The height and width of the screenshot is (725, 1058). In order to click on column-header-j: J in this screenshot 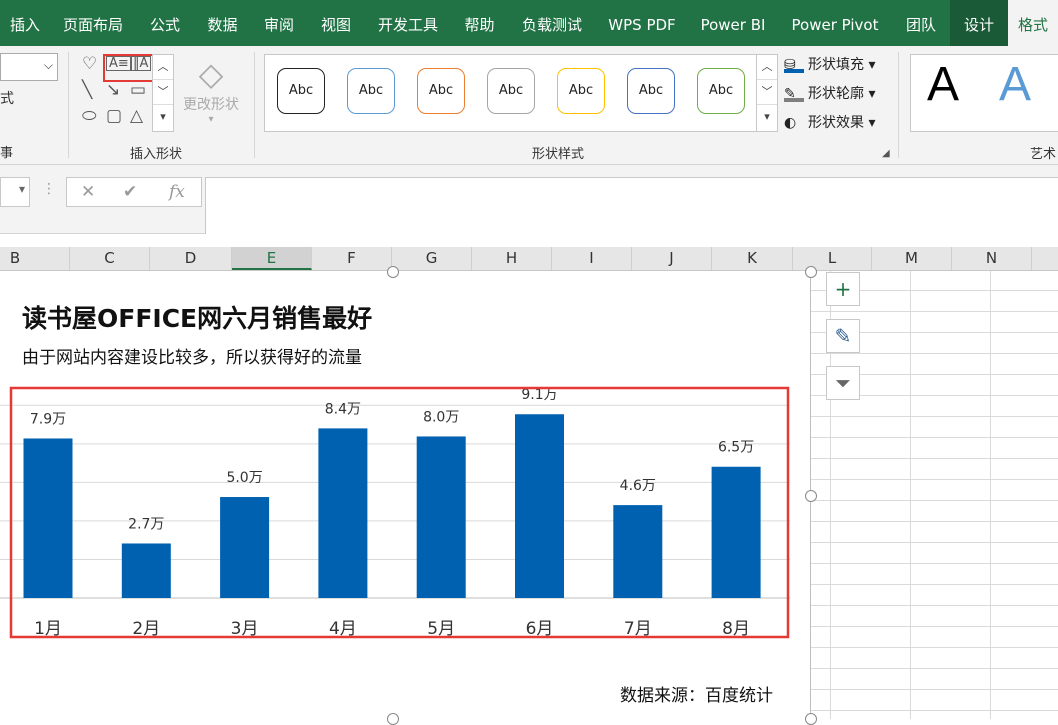, I will do `click(672, 258)`.